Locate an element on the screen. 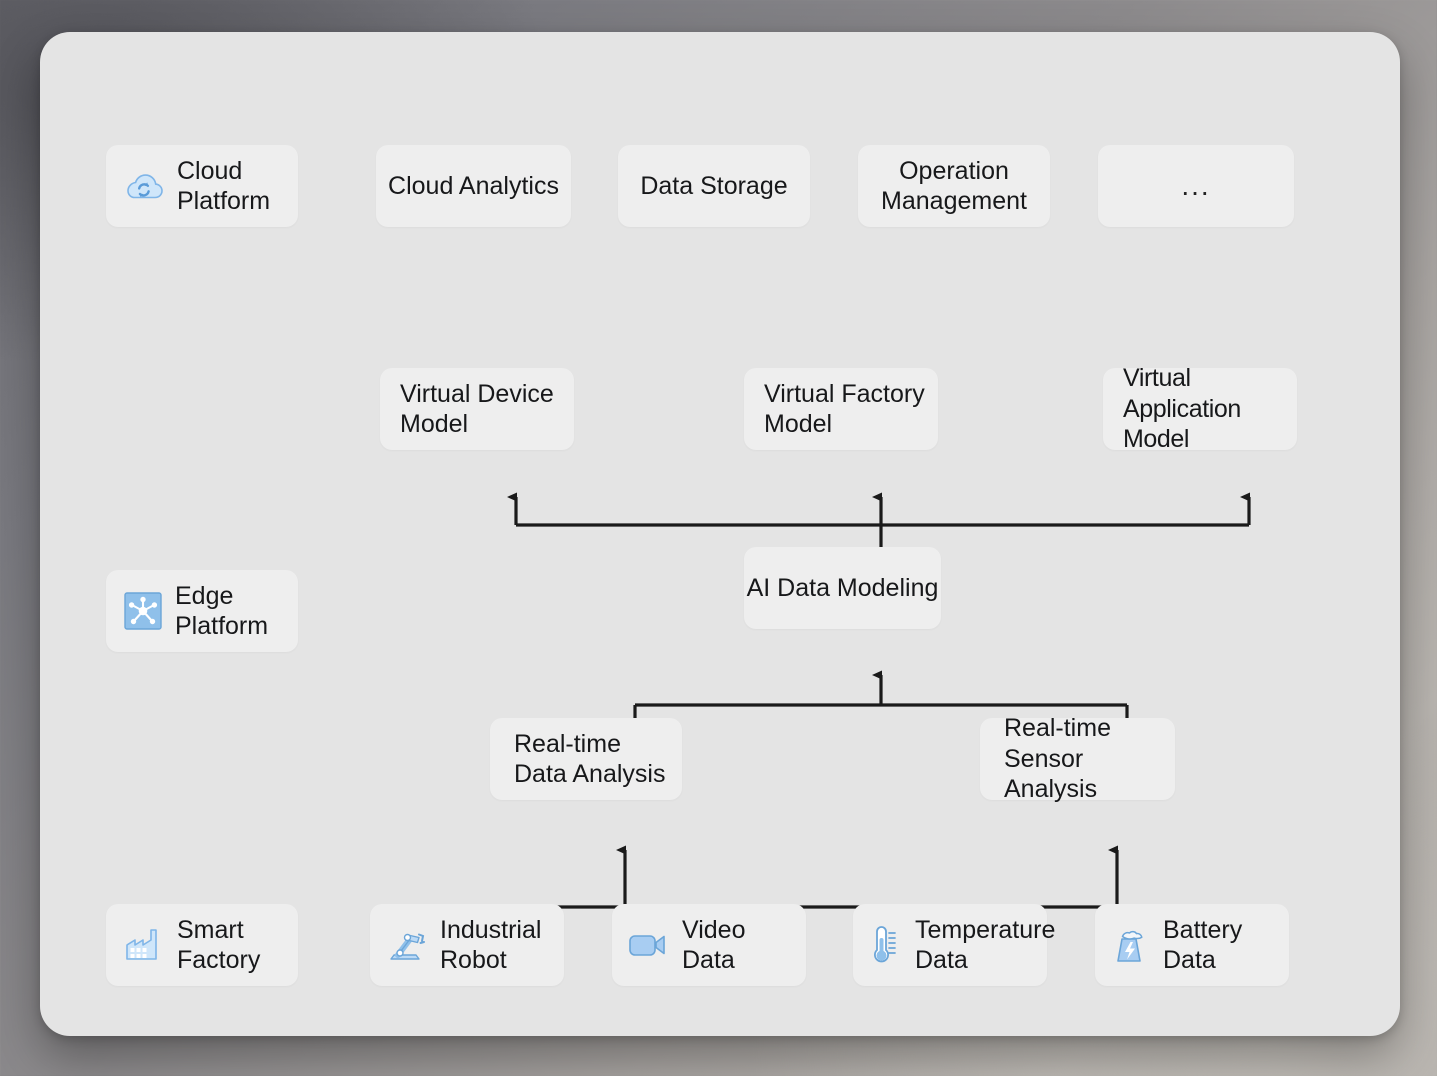  smart-factory-chip: Smart Factory is located at coordinates (202, 945).